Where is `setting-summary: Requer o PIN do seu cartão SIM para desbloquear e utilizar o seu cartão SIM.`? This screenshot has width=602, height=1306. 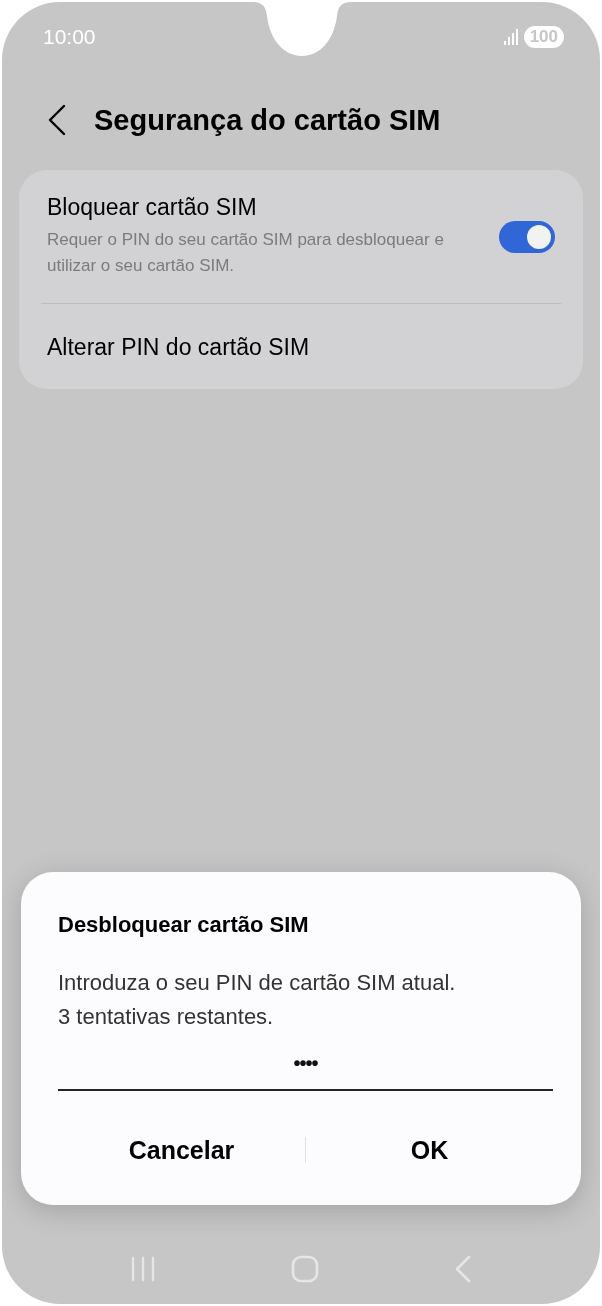 setting-summary: Requer o PIN do seu cartão SIM para desbloquear e utilizar o seu cartão SIM. is located at coordinates (246, 253).